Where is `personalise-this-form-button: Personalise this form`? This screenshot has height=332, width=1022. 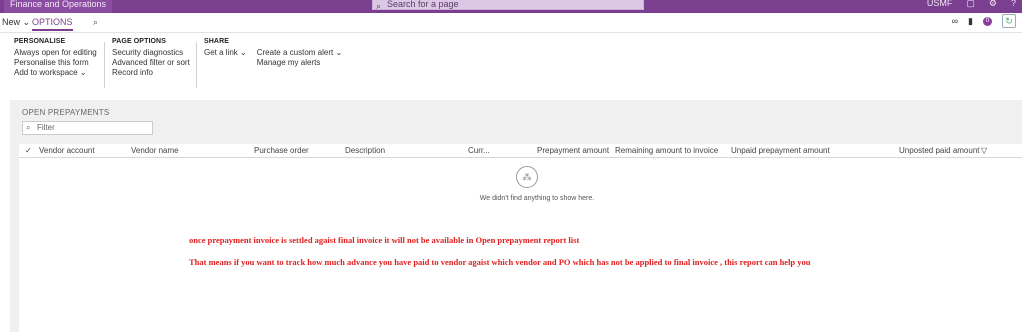
personalise-this-form-button: Personalise this form is located at coordinates (55, 63).